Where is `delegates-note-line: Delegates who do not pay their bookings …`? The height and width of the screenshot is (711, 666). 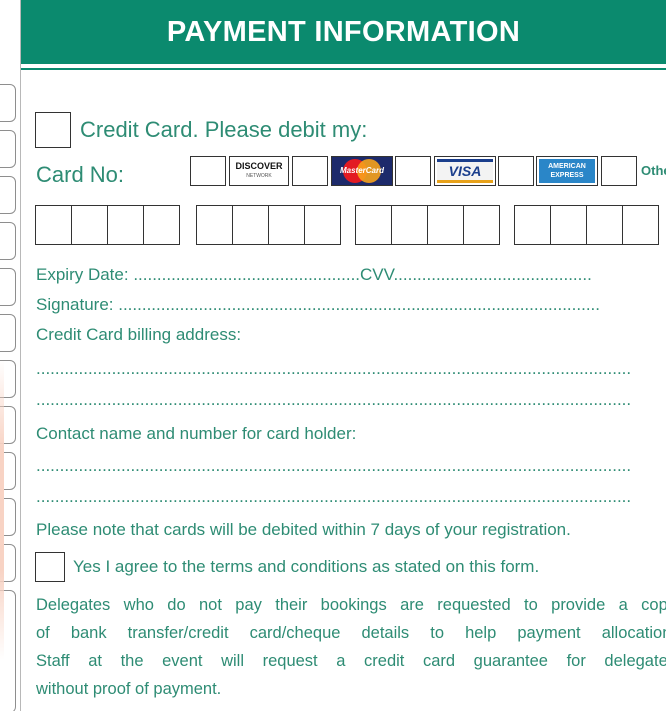 delegates-note-line: Delegates who do not pay their bookings … is located at coordinates (351, 605).